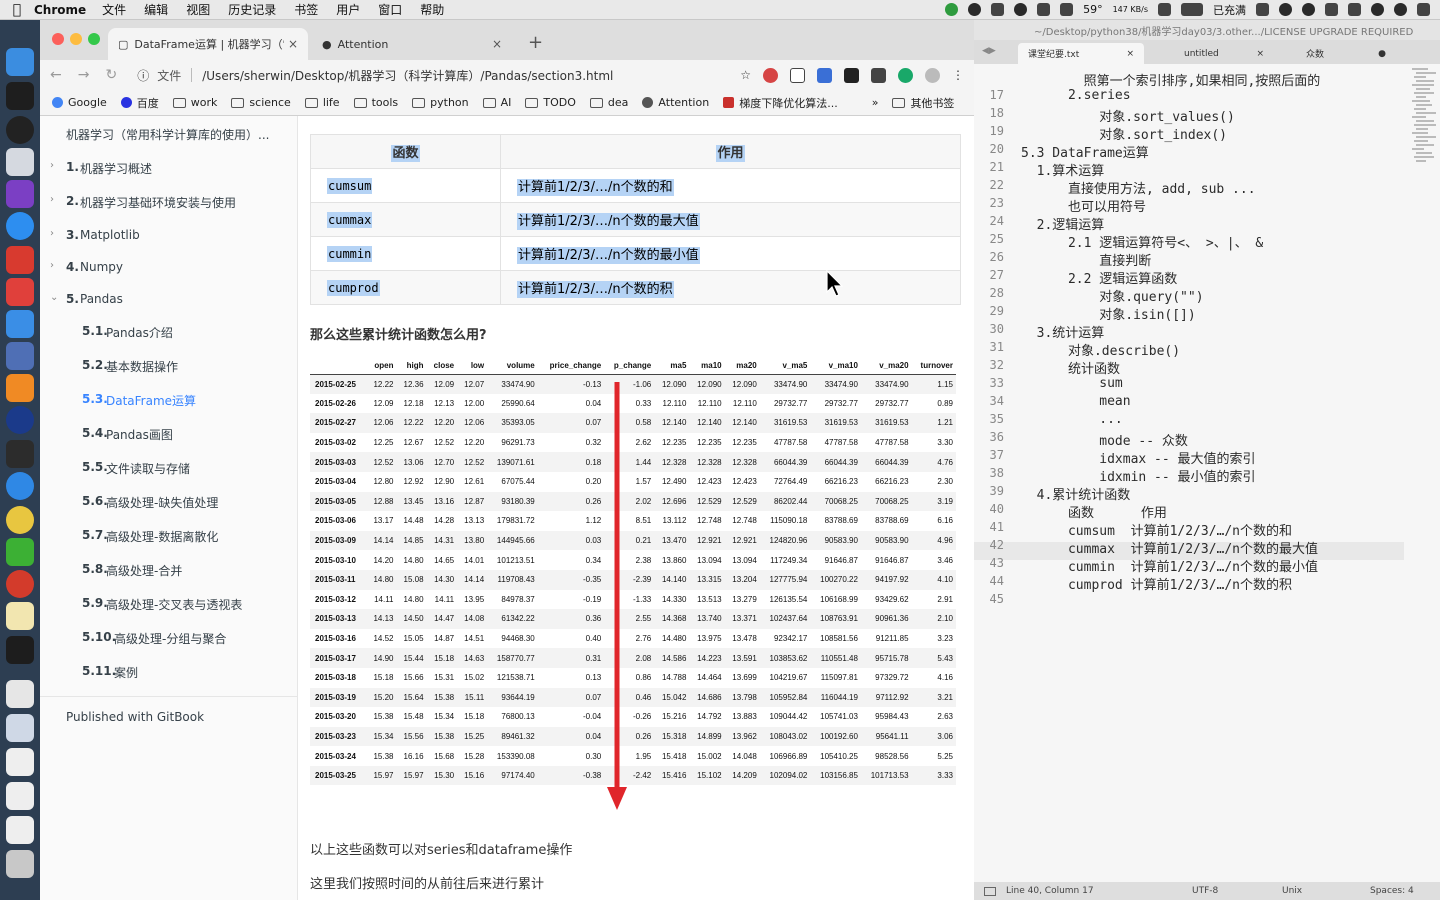 The height and width of the screenshot is (900, 1440). Describe the element at coordinates (1021, 9) in the screenshot. I see `record-icon` at that location.